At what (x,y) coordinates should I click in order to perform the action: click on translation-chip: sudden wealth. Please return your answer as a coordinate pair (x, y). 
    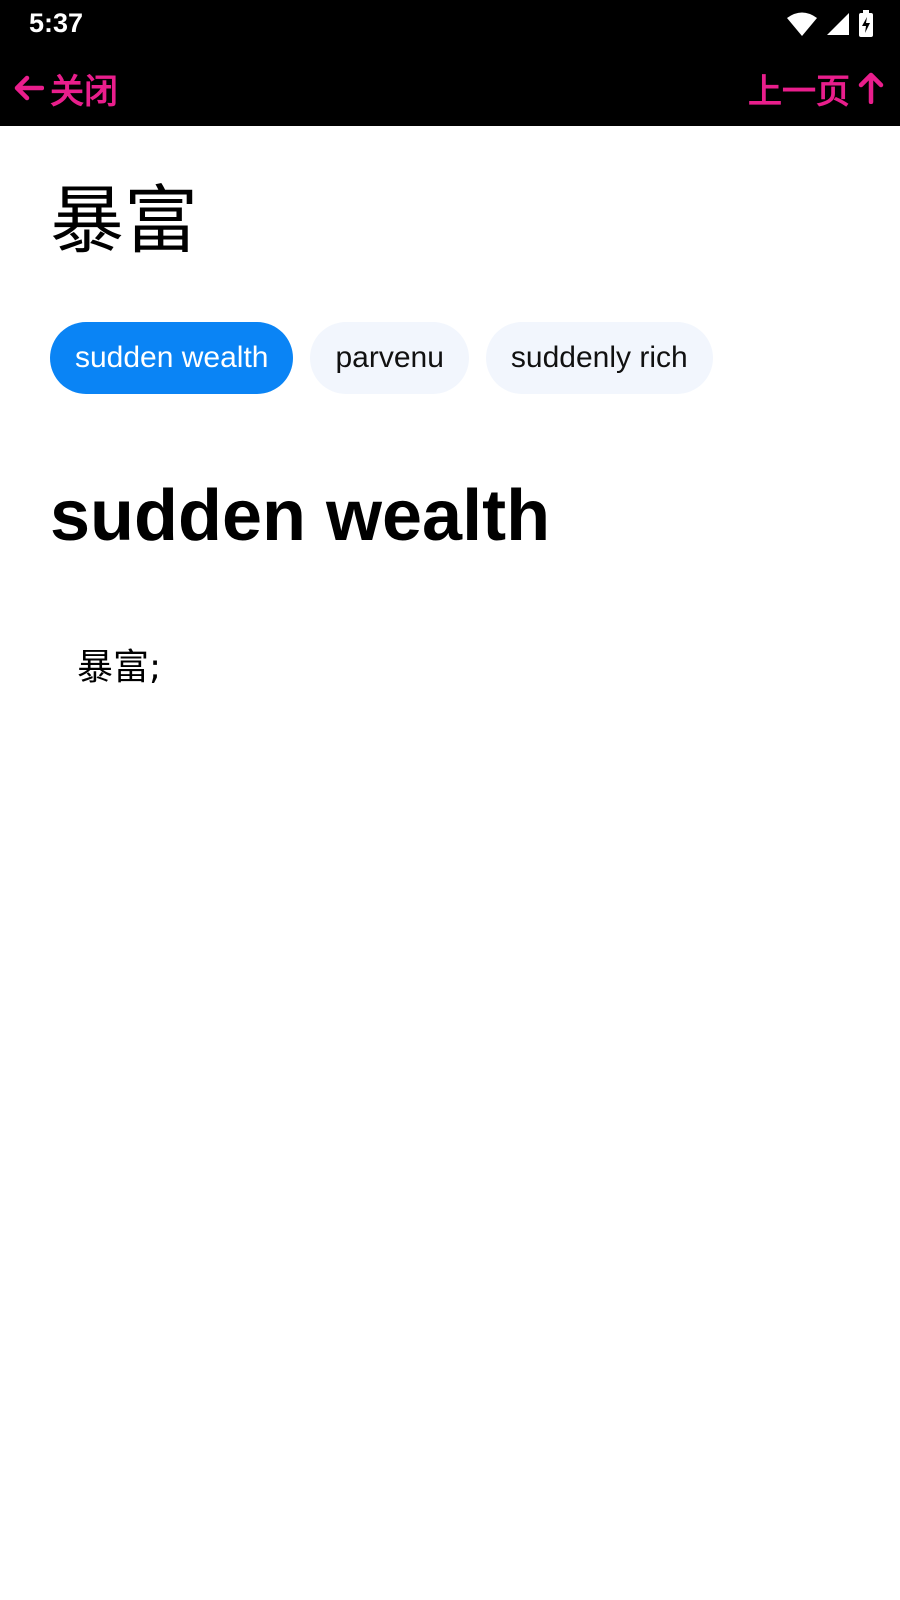
    Looking at the image, I should click on (172, 358).